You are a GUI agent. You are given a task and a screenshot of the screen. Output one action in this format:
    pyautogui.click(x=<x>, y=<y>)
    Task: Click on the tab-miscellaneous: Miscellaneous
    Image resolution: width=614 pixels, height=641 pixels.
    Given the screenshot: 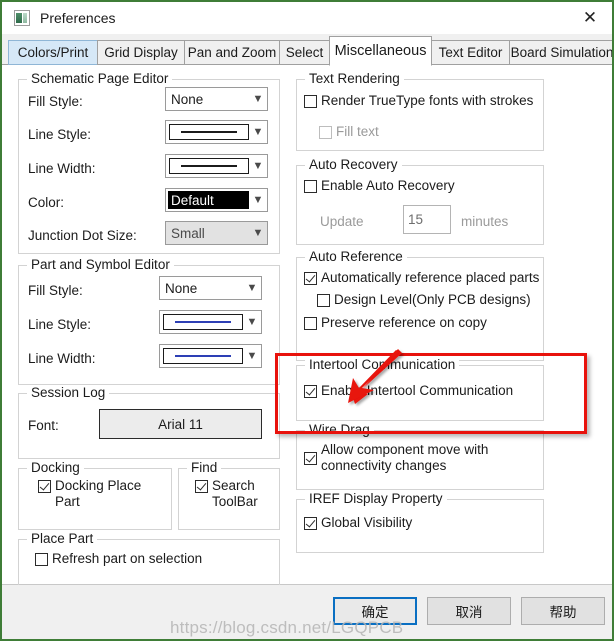 What is the action you would take?
    pyautogui.click(x=380, y=51)
    